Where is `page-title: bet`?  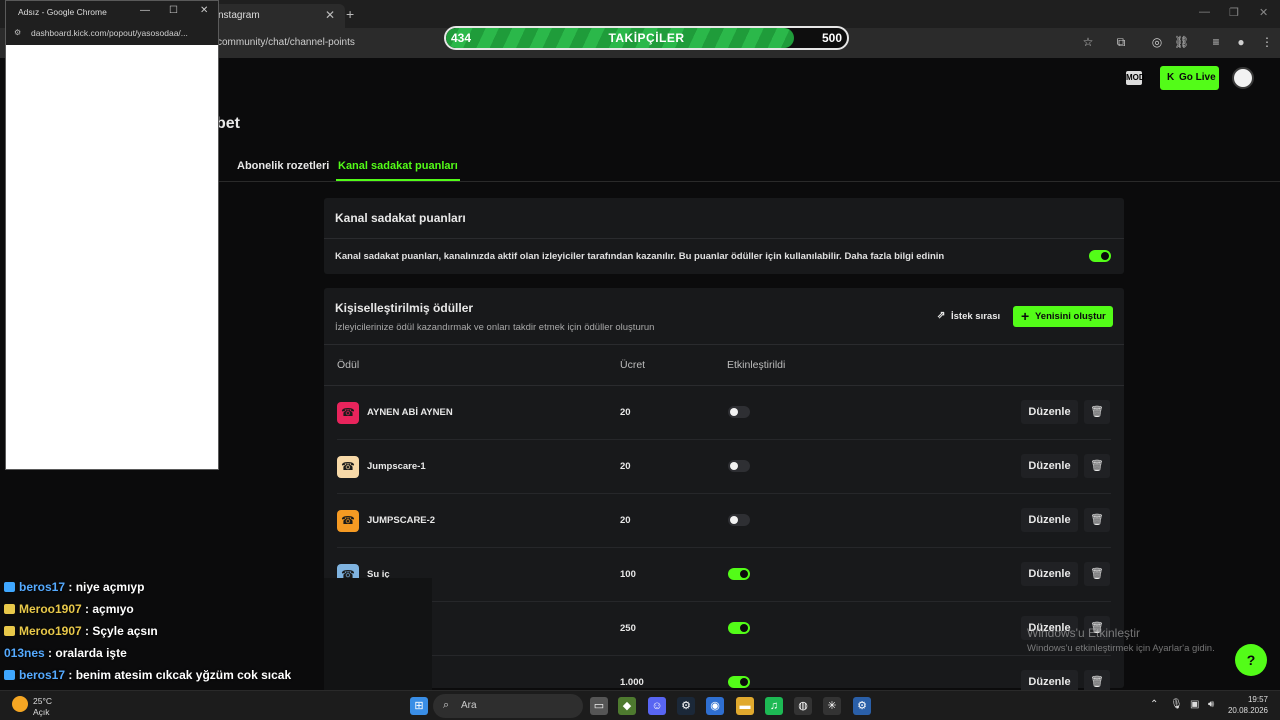 page-title: bet is located at coordinates (228, 123).